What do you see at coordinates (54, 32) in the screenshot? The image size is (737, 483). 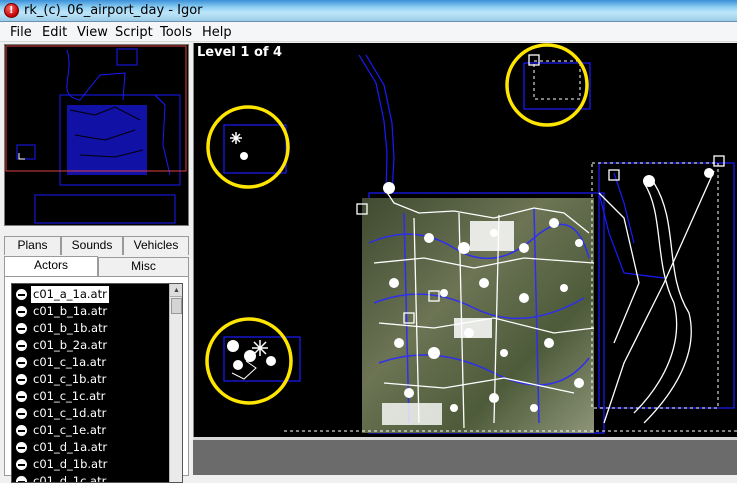 I see `menu-edit: Edit` at bounding box center [54, 32].